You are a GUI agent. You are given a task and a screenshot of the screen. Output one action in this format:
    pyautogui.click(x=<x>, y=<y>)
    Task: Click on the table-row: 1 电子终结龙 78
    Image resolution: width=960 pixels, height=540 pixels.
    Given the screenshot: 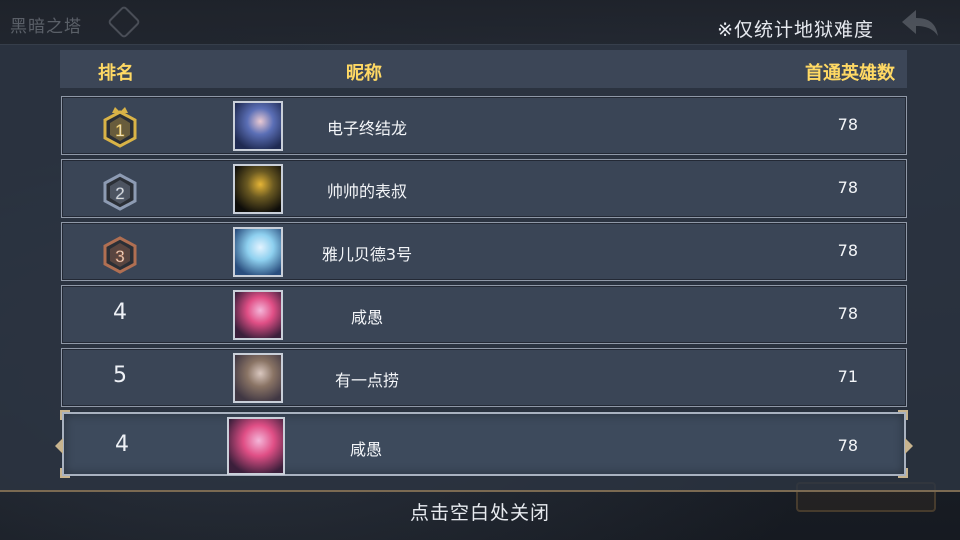 What is the action you would take?
    pyautogui.click(x=484, y=125)
    